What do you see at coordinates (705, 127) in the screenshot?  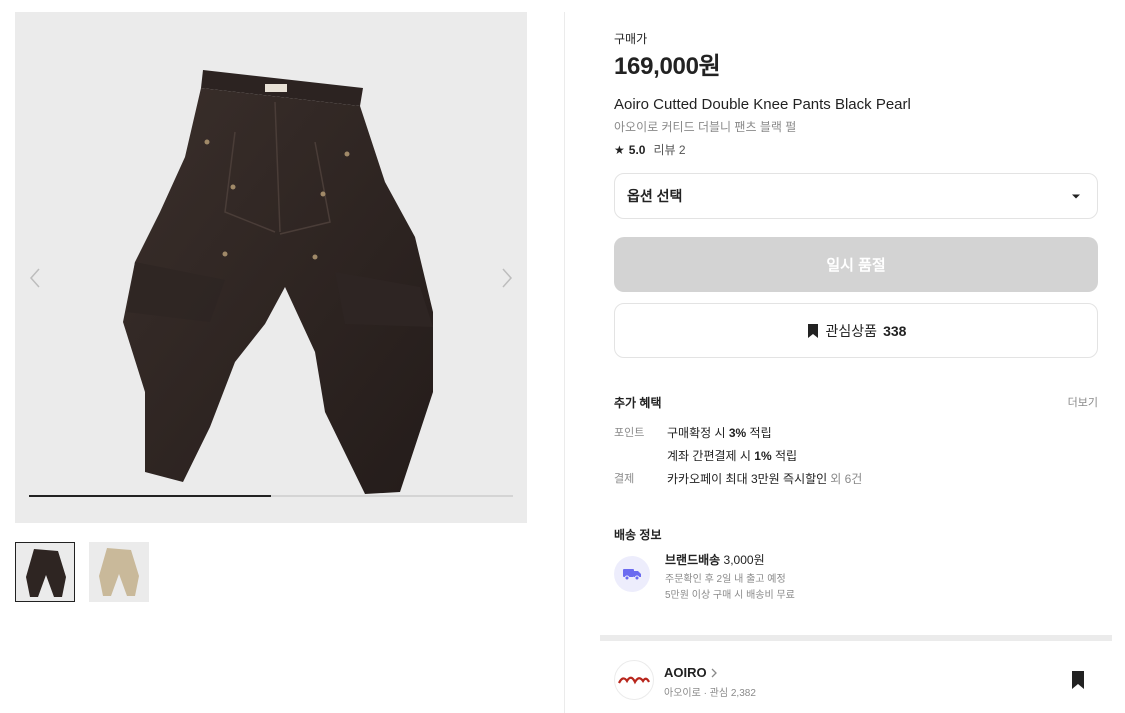 I see `product-name-ko: 아오이로 커티드 더블니 팬츠 블랙 펄` at bounding box center [705, 127].